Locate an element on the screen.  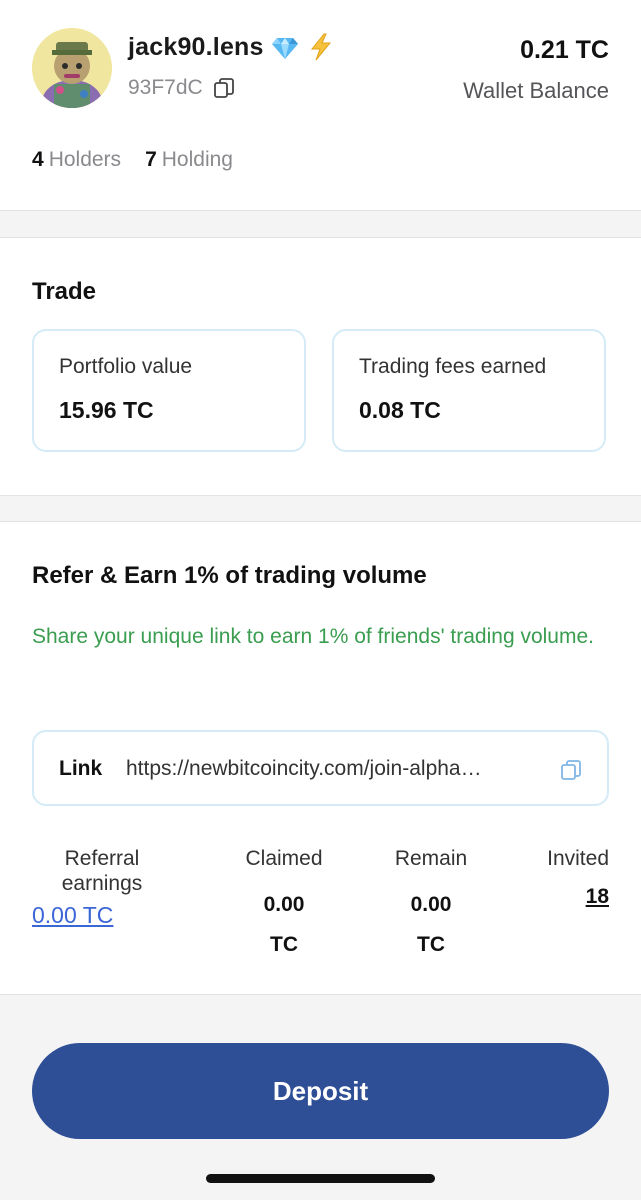
wallet-balance-label: Wallet Balance is located at coordinates (536, 90).